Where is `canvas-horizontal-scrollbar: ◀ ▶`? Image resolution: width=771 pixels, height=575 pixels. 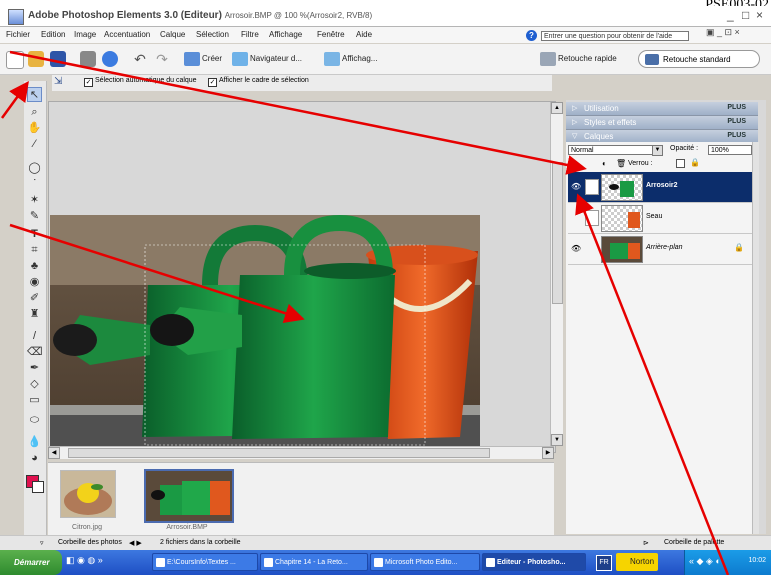
canvas-horizontal-scrollbar: ◀ ▶ is located at coordinates (301, 452).